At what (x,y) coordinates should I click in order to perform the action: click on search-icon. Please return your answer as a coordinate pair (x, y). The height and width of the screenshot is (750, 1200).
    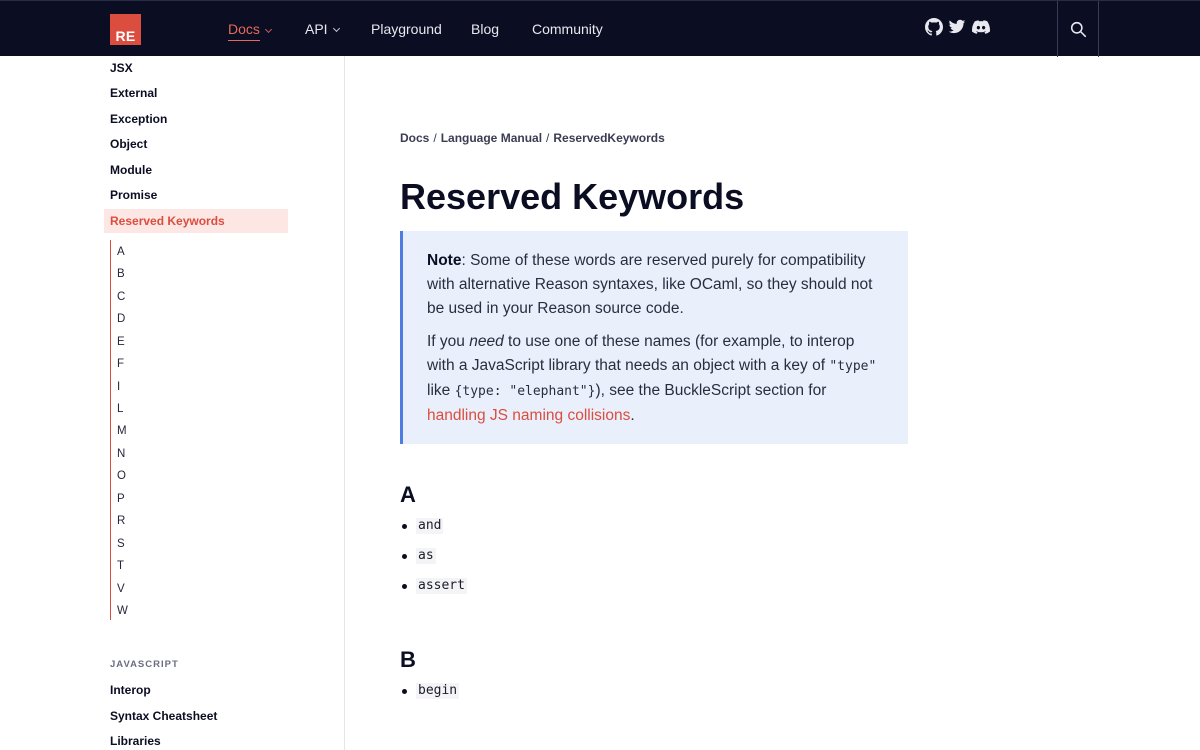
    Looking at the image, I should click on (1078, 29).